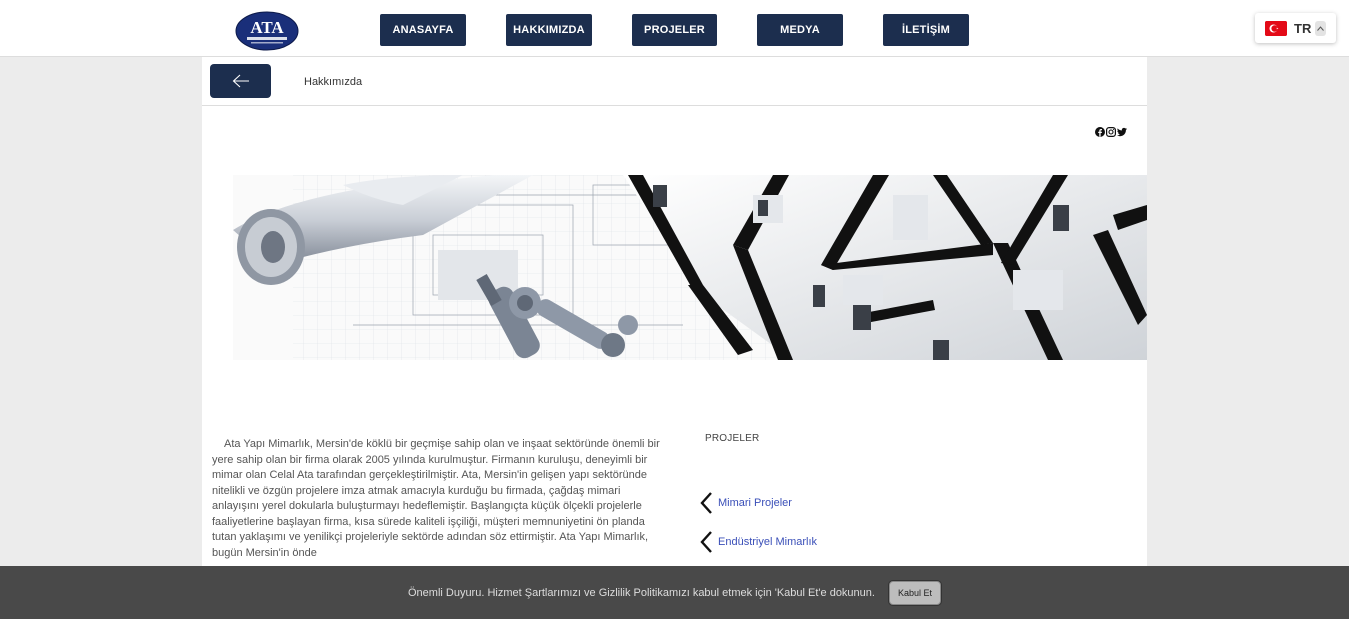 The width and height of the screenshot is (1349, 619). What do you see at coordinates (267, 27) in the screenshot?
I see `svg-text: ATA` at bounding box center [267, 27].